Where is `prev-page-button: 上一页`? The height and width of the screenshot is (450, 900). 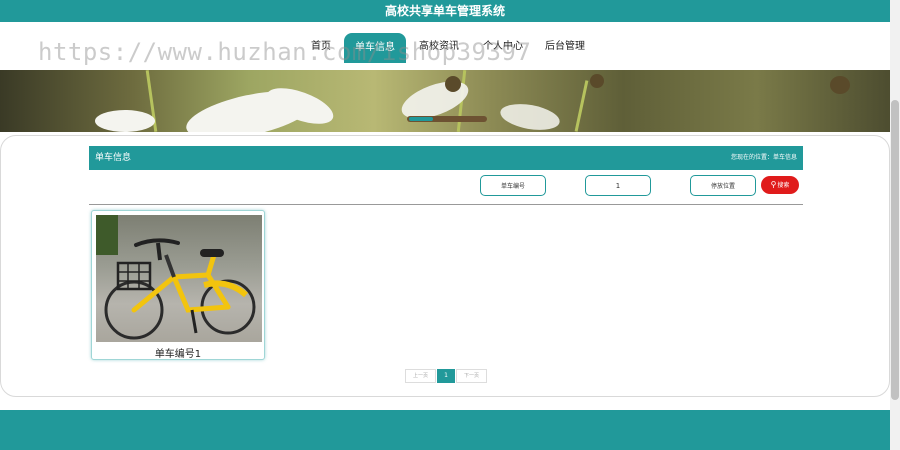
prev-page-button: 上一页 is located at coordinates (420, 376).